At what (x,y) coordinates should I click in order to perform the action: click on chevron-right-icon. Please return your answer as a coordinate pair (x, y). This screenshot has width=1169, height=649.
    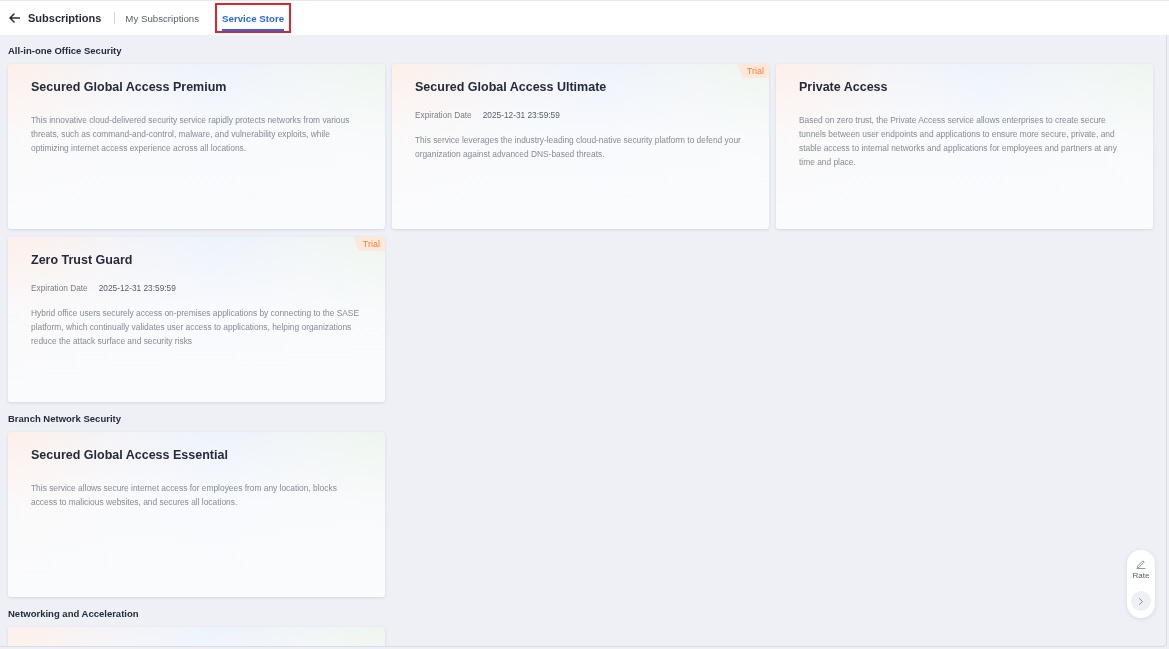
    Looking at the image, I should click on (1141, 601).